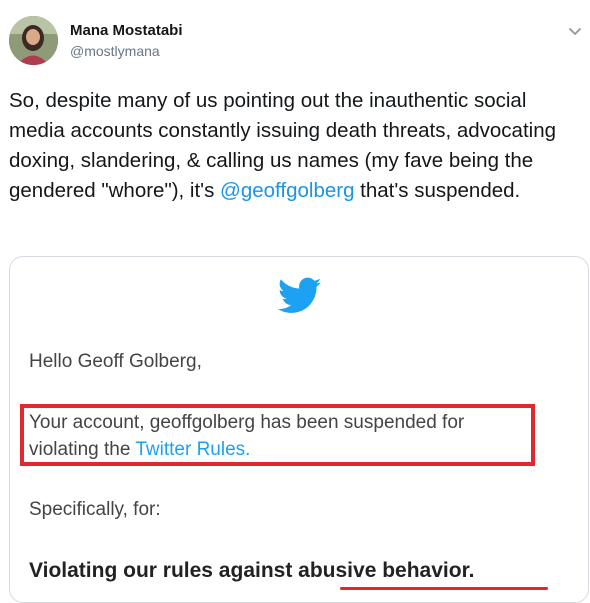 The height and width of the screenshot is (603, 590). I want to click on suspension-line-2: violating the Twitter Rules., so click(139, 450).